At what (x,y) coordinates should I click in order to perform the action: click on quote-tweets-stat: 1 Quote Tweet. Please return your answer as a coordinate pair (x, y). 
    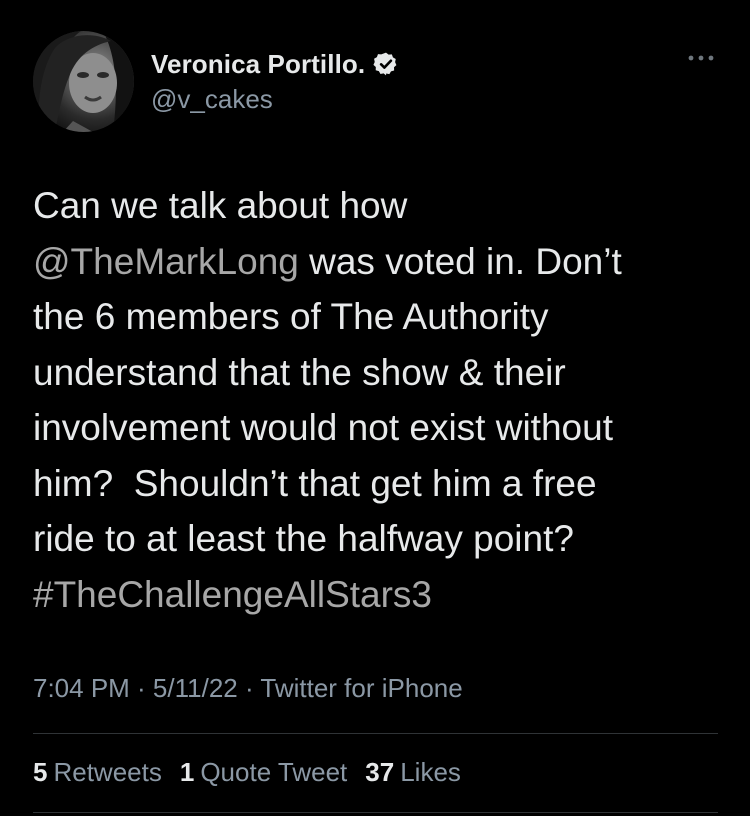
    Looking at the image, I should click on (263, 772).